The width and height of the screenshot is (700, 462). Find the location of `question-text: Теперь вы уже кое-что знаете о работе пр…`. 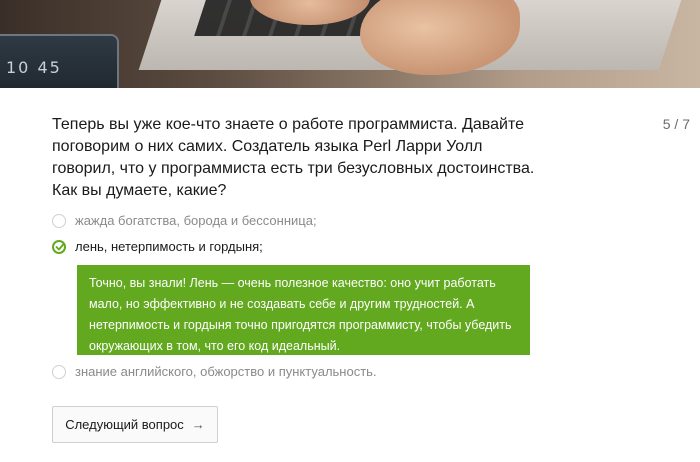

question-text: Теперь вы уже кое-что знаете о работе пр… is located at coordinates (293, 157).